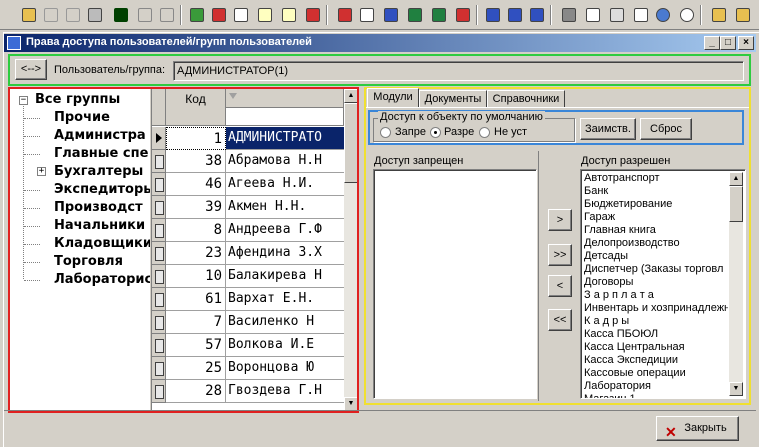  Describe the element at coordinates (560, 255) in the screenshot. I see `move-all-right-button: >>` at that location.